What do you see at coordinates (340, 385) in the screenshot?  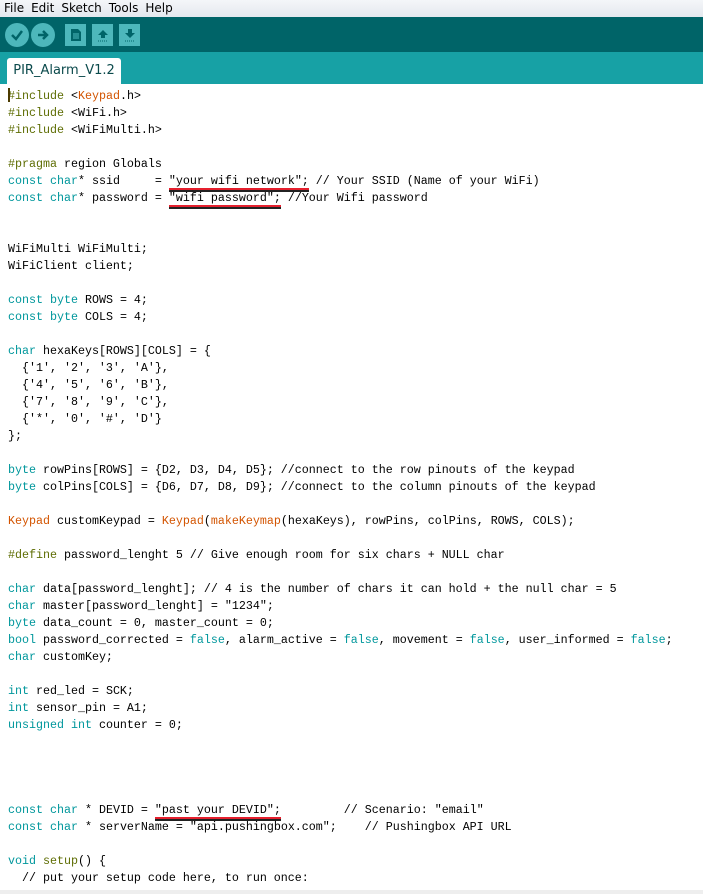 I see `code-line: {'4', '5', '6', 'B'},` at bounding box center [340, 385].